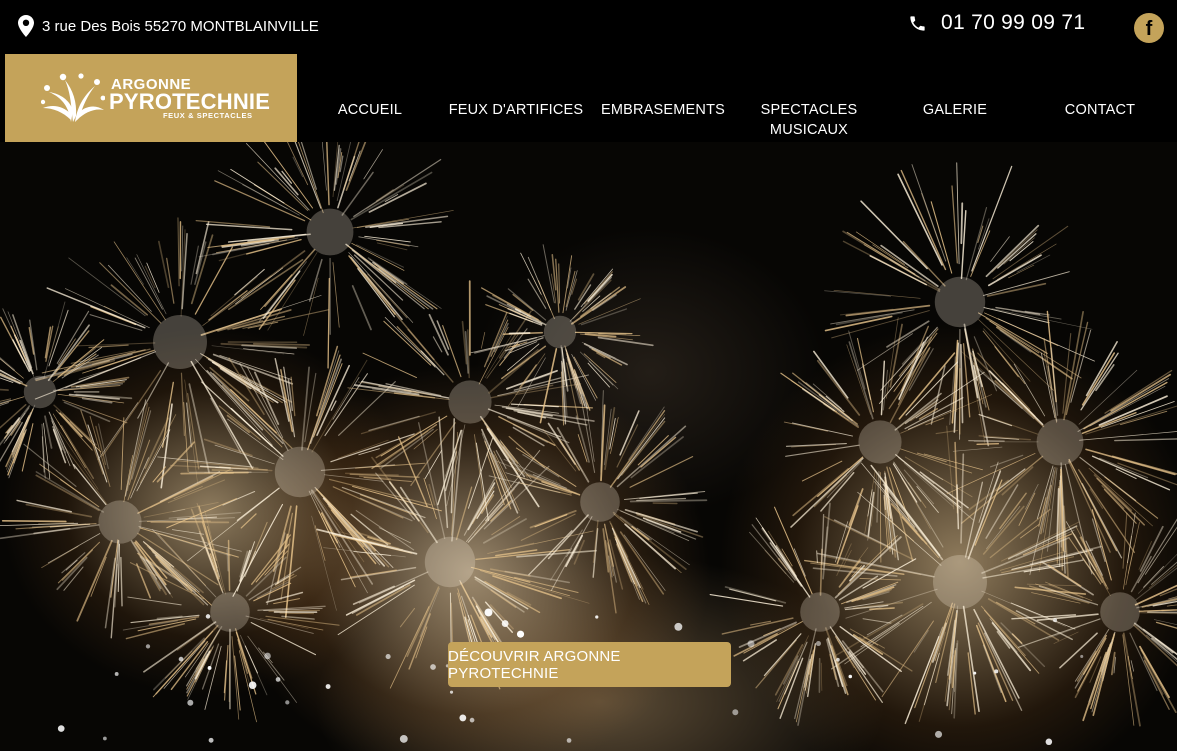  I want to click on nav-item-embrasements: EMBRASEMENTS, so click(663, 110).